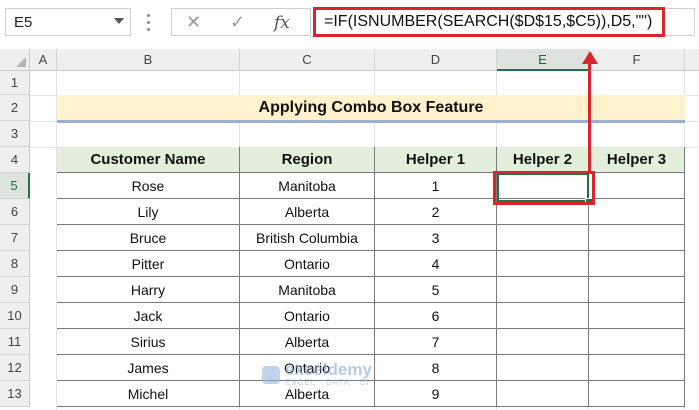  What do you see at coordinates (692, 60) in the screenshot?
I see `column-header-g` at bounding box center [692, 60].